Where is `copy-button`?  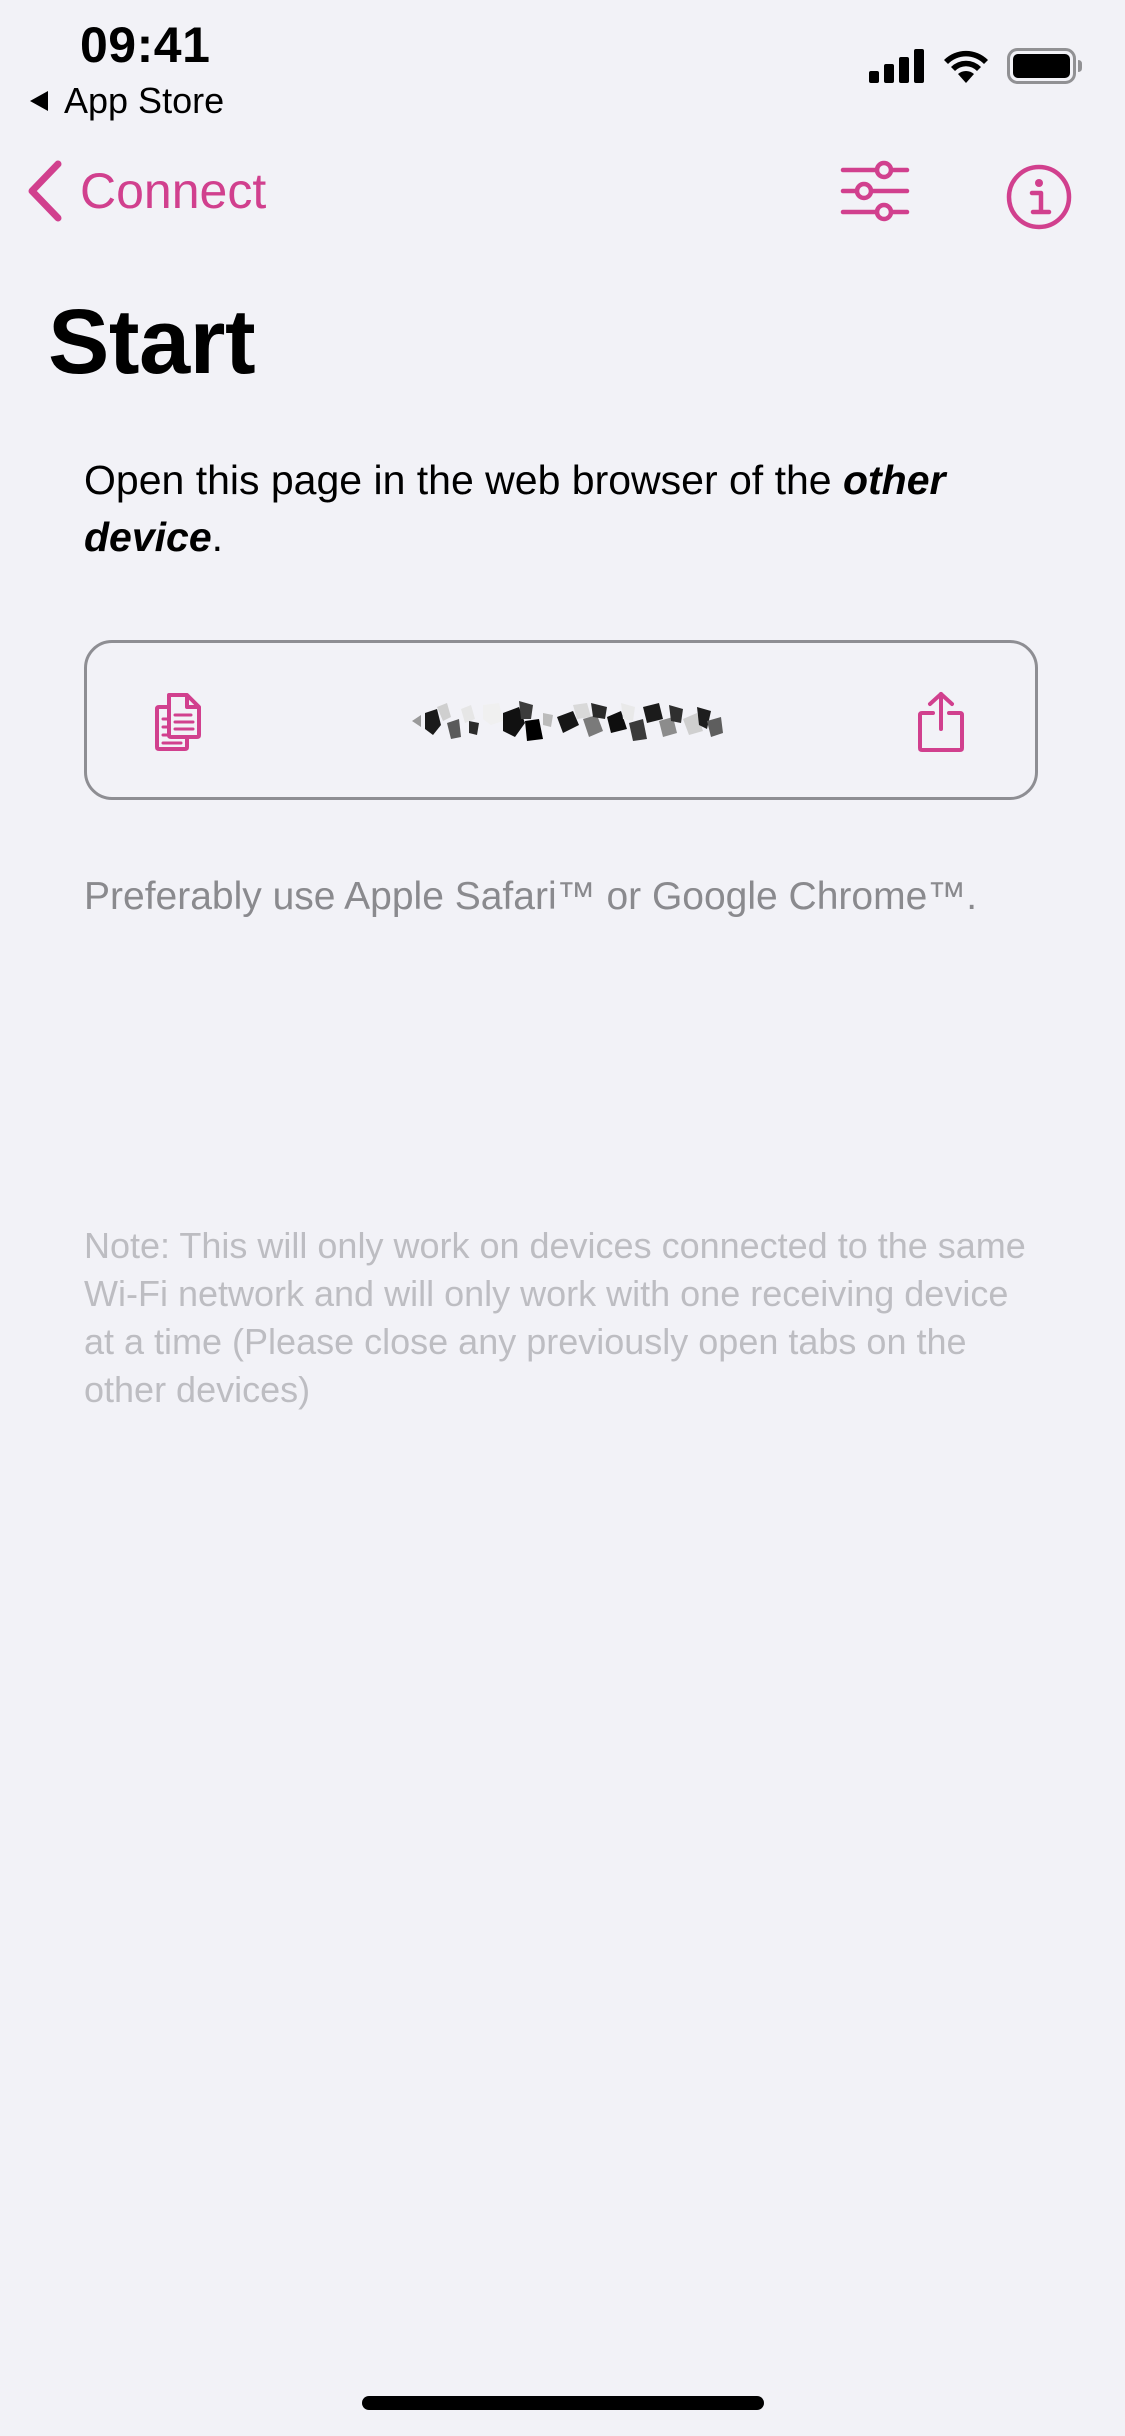 copy-button is located at coordinates (181, 724).